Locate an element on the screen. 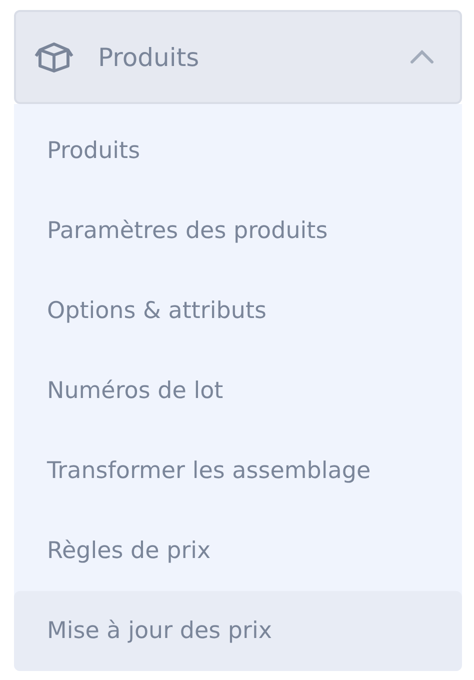  section-header: Produits is located at coordinates (238, 57).